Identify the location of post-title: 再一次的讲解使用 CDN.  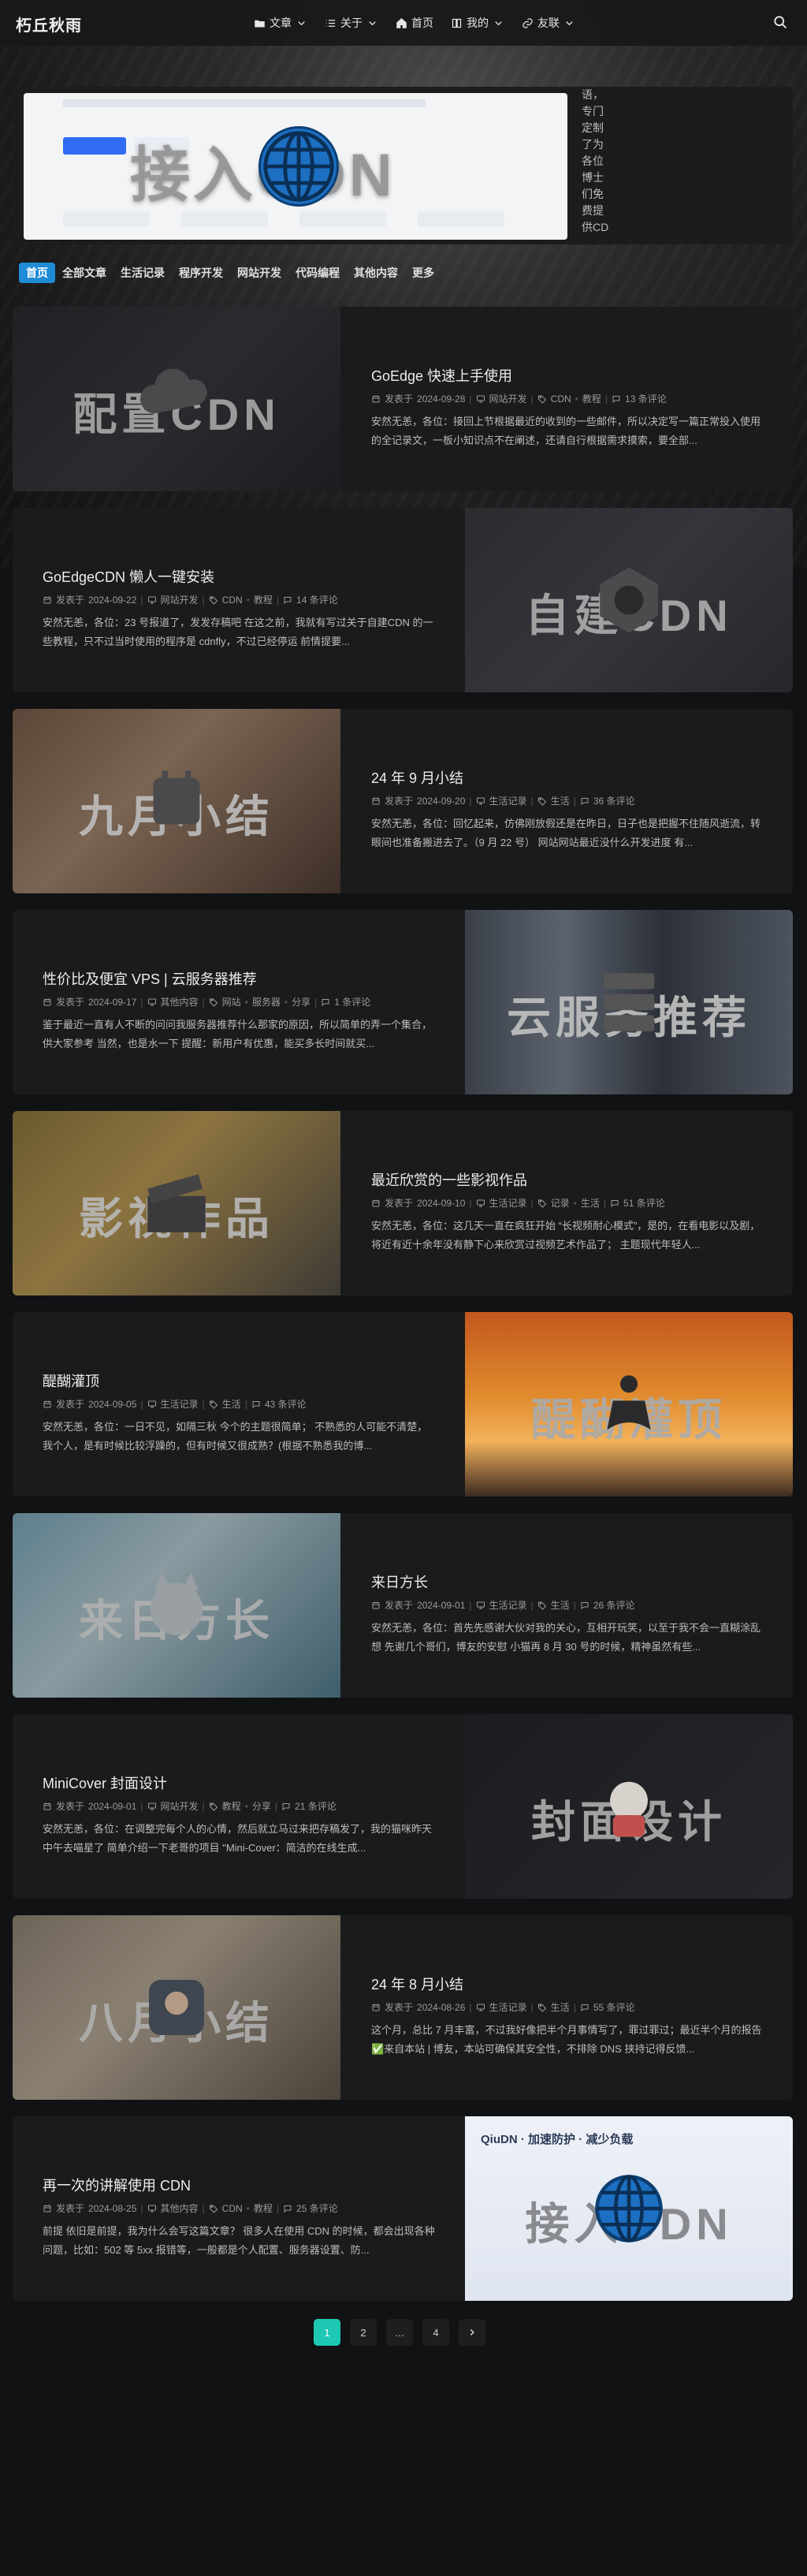
(117, 2185).